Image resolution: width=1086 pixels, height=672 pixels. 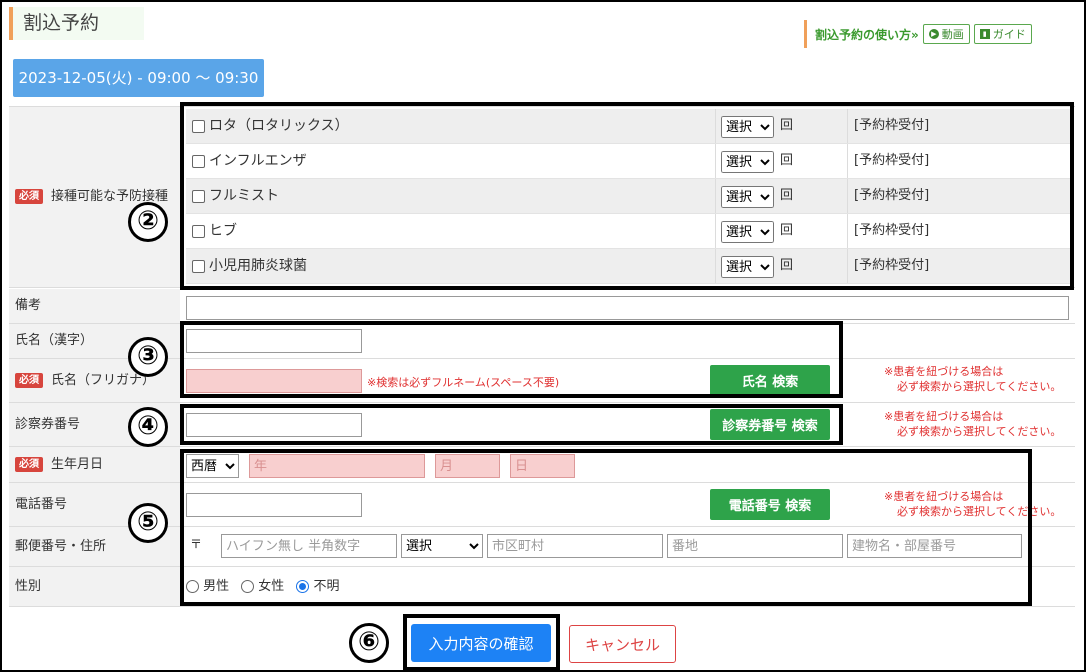 I want to click on guide-button: ▮ ガイド, so click(x=1002, y=34).